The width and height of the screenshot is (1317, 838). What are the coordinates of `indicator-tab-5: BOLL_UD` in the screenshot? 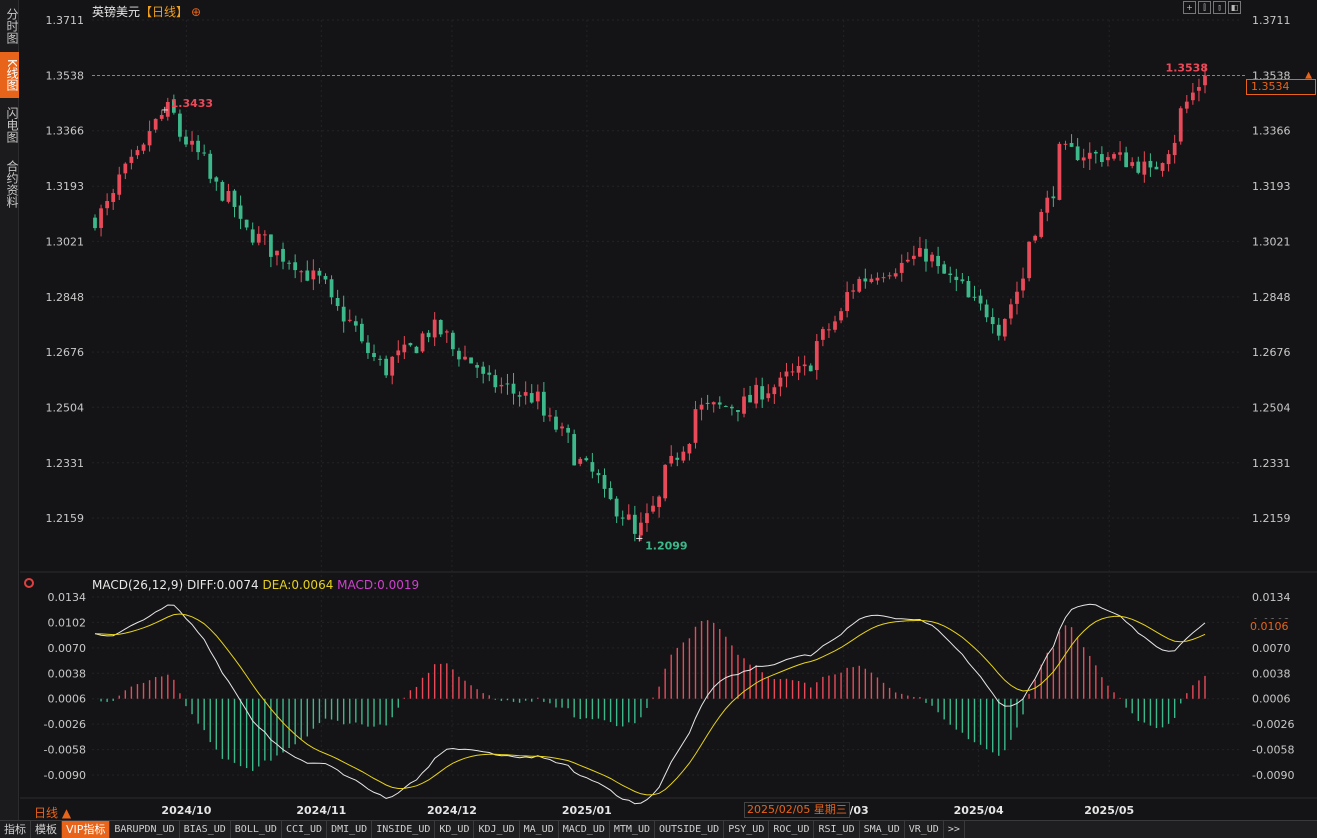 It's located at (256, 829).